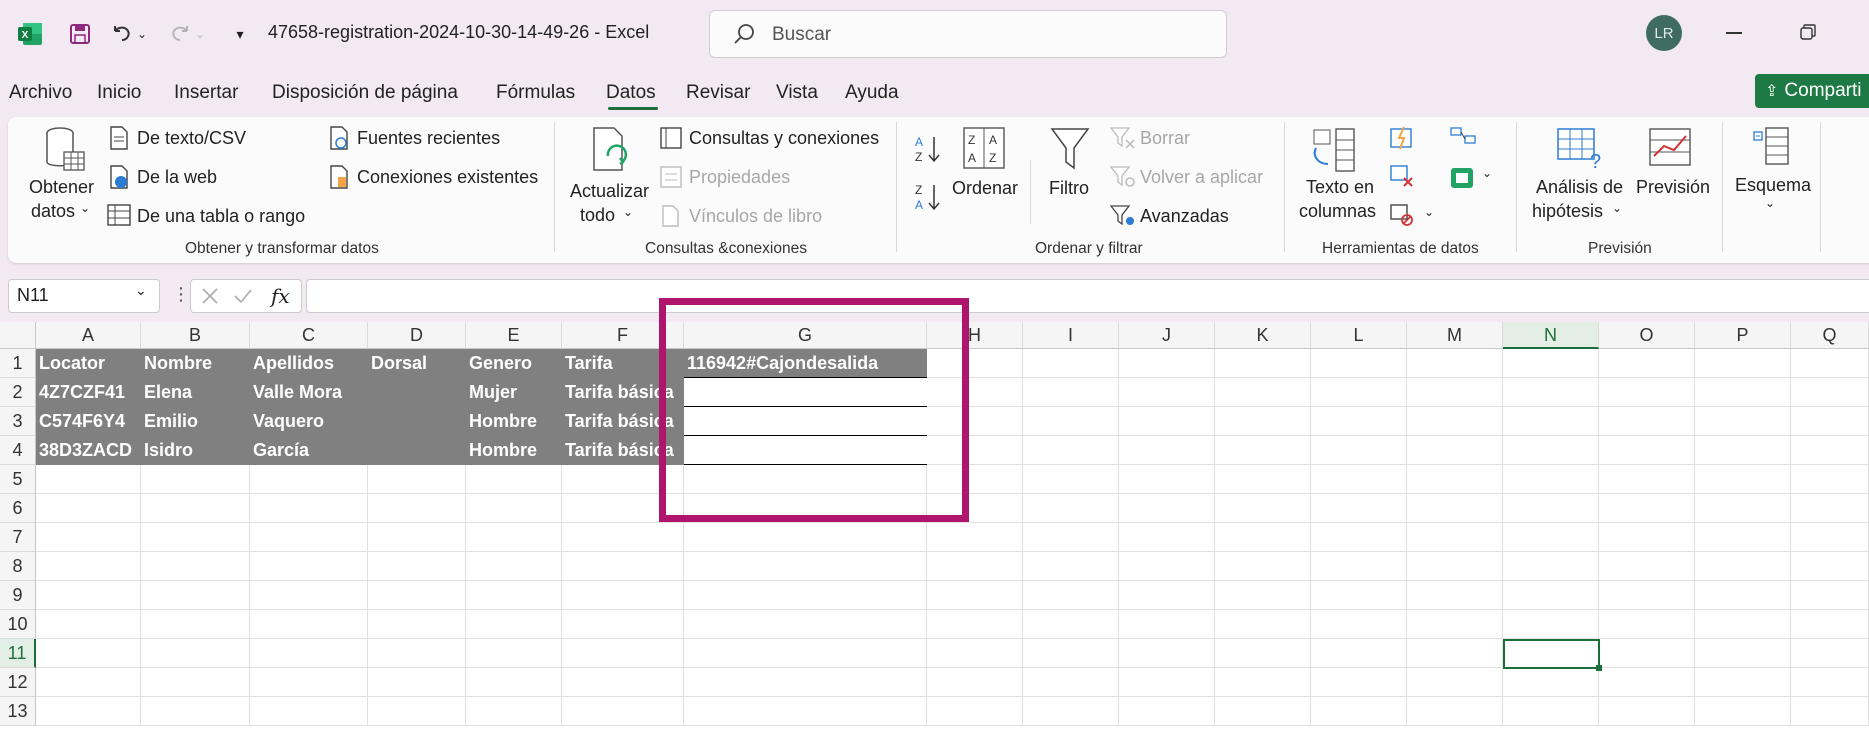 The width and height of the screenshot is (1869, 732). What do you see at coordinates (195, 363) in the screenshot?
I see `table-header-cell: Nombre` at bounding box center [195, 363].